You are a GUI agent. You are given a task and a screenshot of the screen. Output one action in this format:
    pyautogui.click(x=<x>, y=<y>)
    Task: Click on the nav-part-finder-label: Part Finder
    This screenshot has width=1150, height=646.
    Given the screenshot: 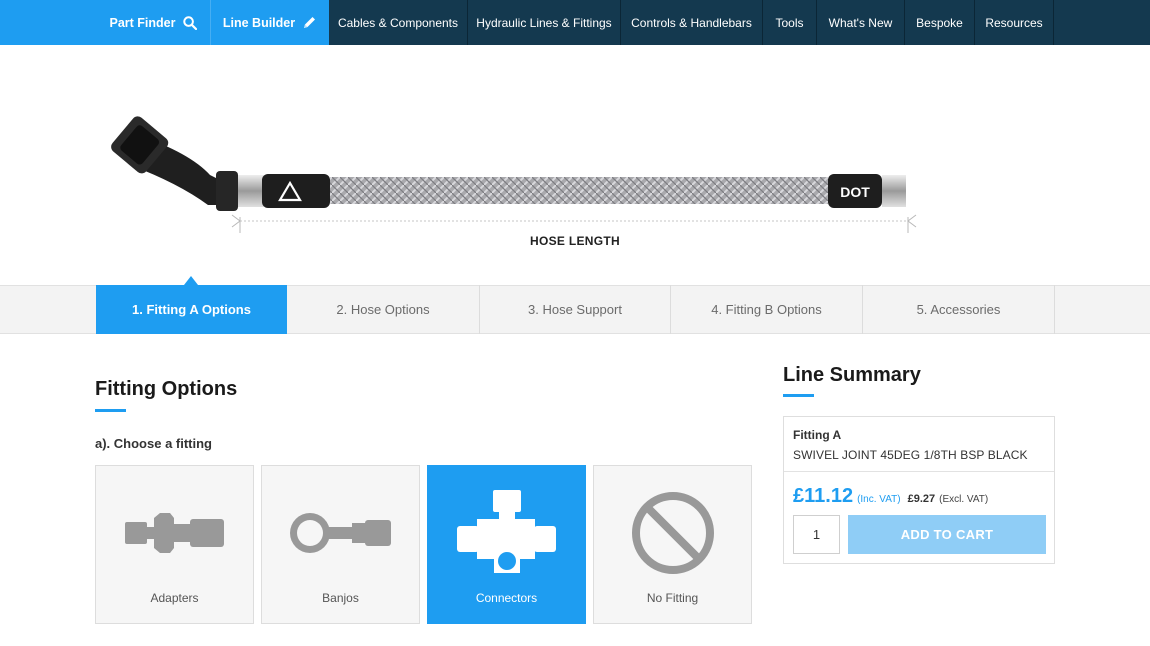 What is the action you would take?
    pyautogui.click(x=142, y=22)
    